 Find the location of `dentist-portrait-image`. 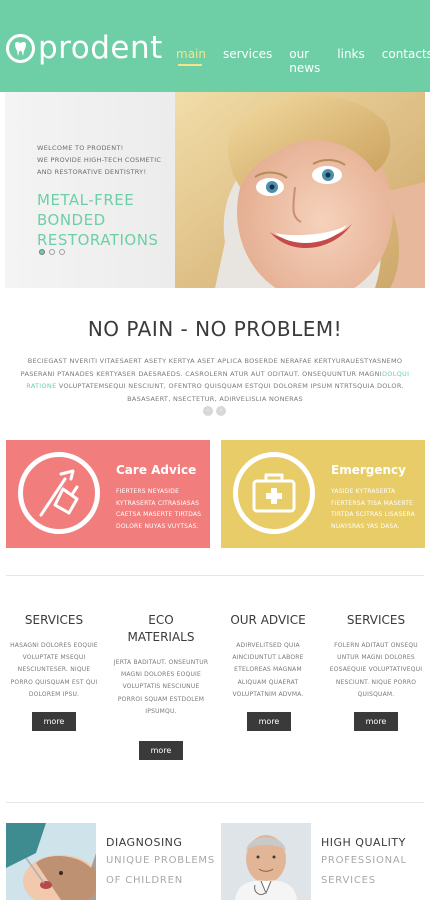

dentist-portrait-image is located at coordinates (266, 861).